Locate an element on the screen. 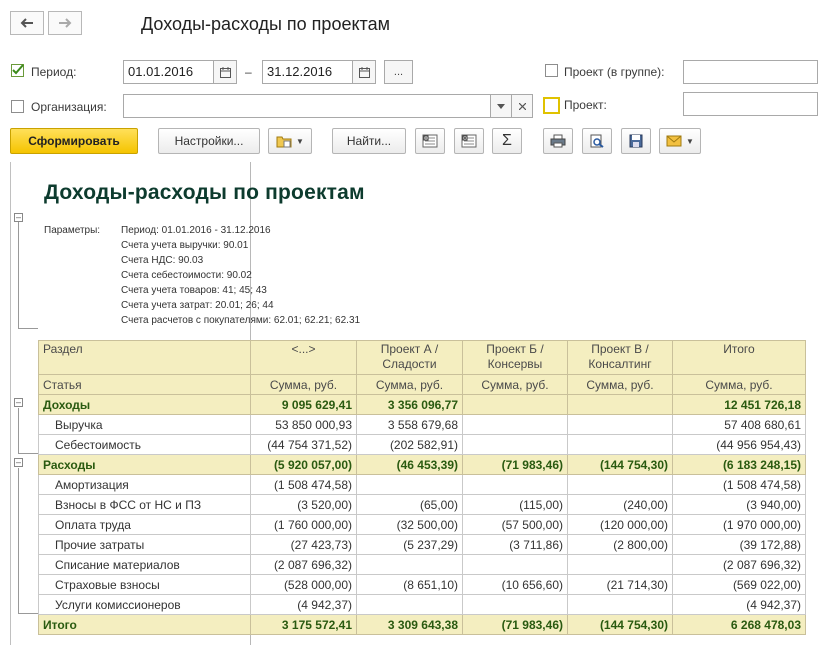 Image resolution: width=818 pixels, height=645 pixels. row-label: Услуги комиссионеров is located at coordinates (144, 604).